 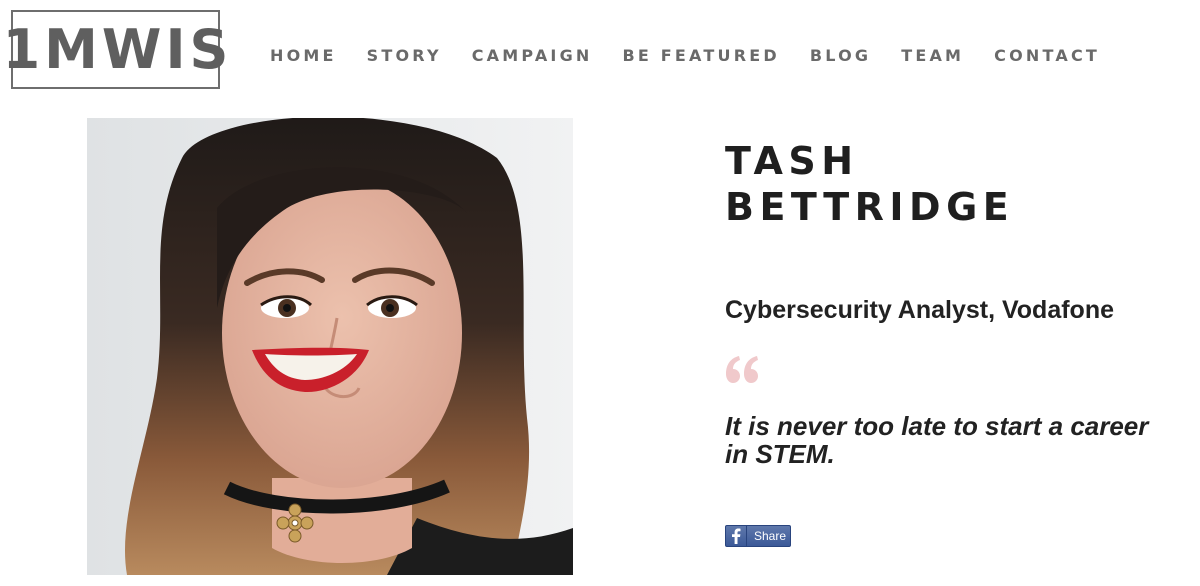 I want to click on quote-mark-icon, so click(x=742, y=369).